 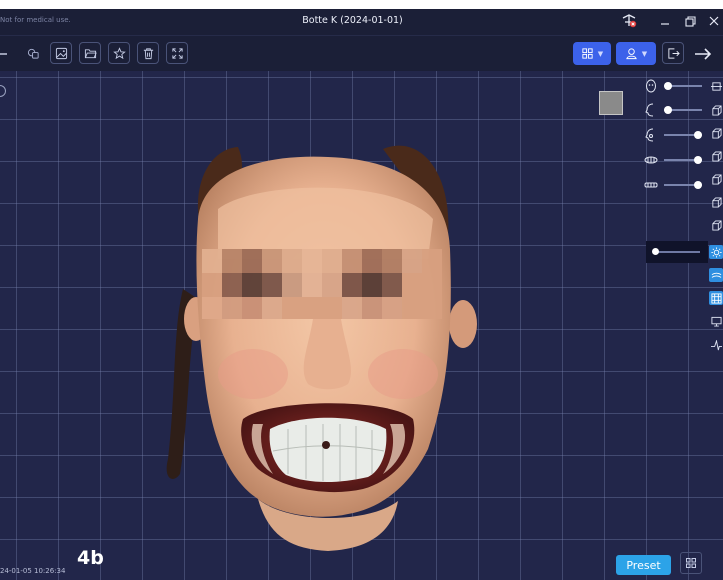 I want to click on opacity-slider-face-profile, so click(x=673, y=135).